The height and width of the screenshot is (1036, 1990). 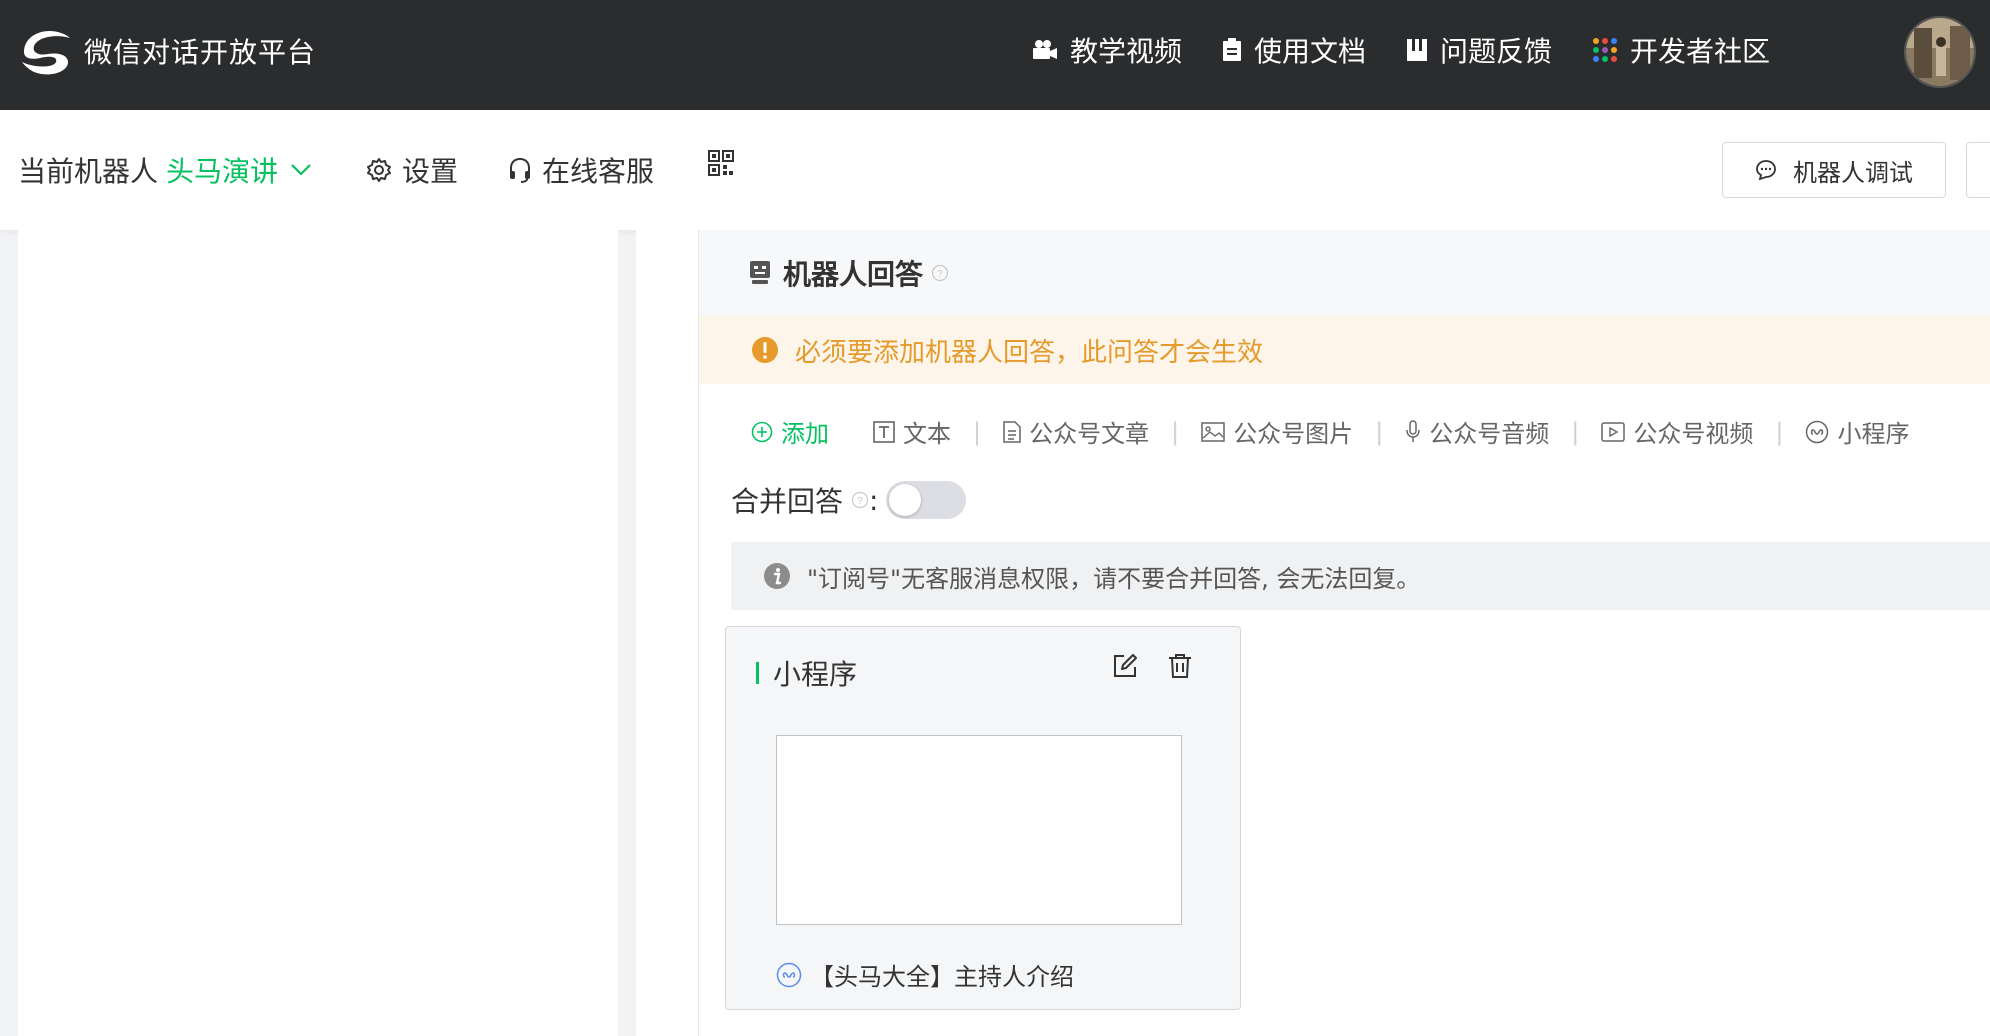 What do you see at coordinates (849, 500) in the screenshot?
I see `merge-answer-row: 合并回答 ? :` at bounding box center [849, 500].